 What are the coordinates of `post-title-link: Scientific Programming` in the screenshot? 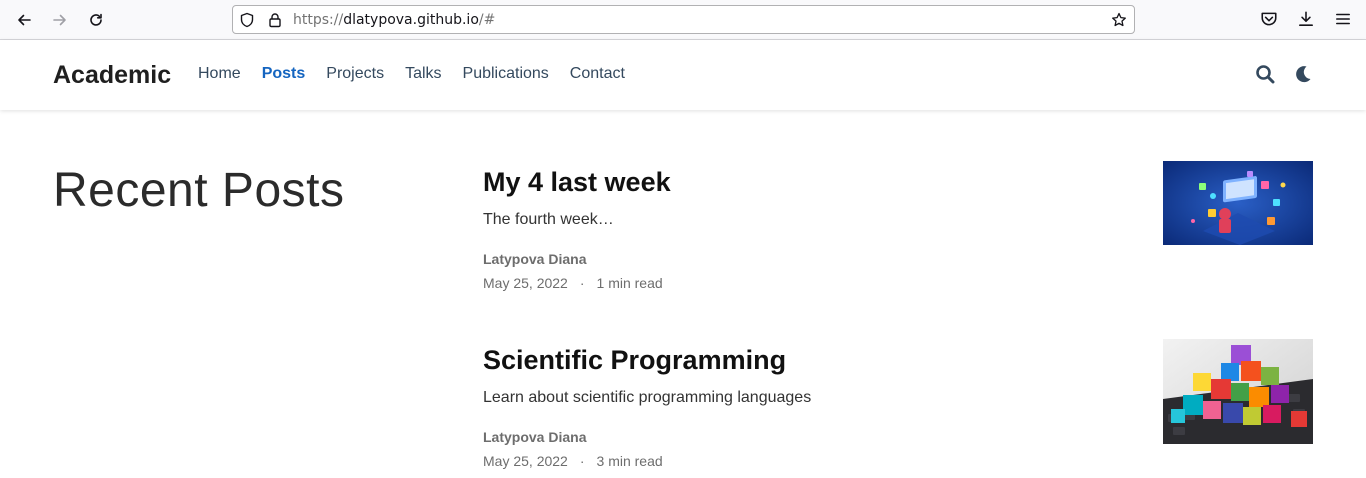 It's located at (634, 360).